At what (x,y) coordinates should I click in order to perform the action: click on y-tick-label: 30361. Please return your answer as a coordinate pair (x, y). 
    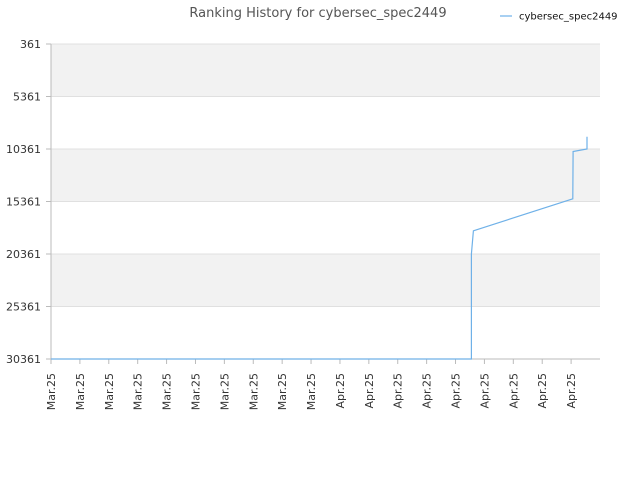
    Looking at the image, I should click on (23, 359).